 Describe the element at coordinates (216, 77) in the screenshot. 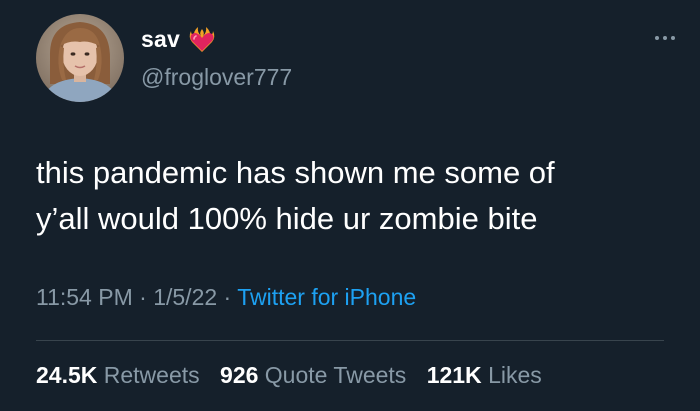

I see `user-handle: @froglover777` at that location.